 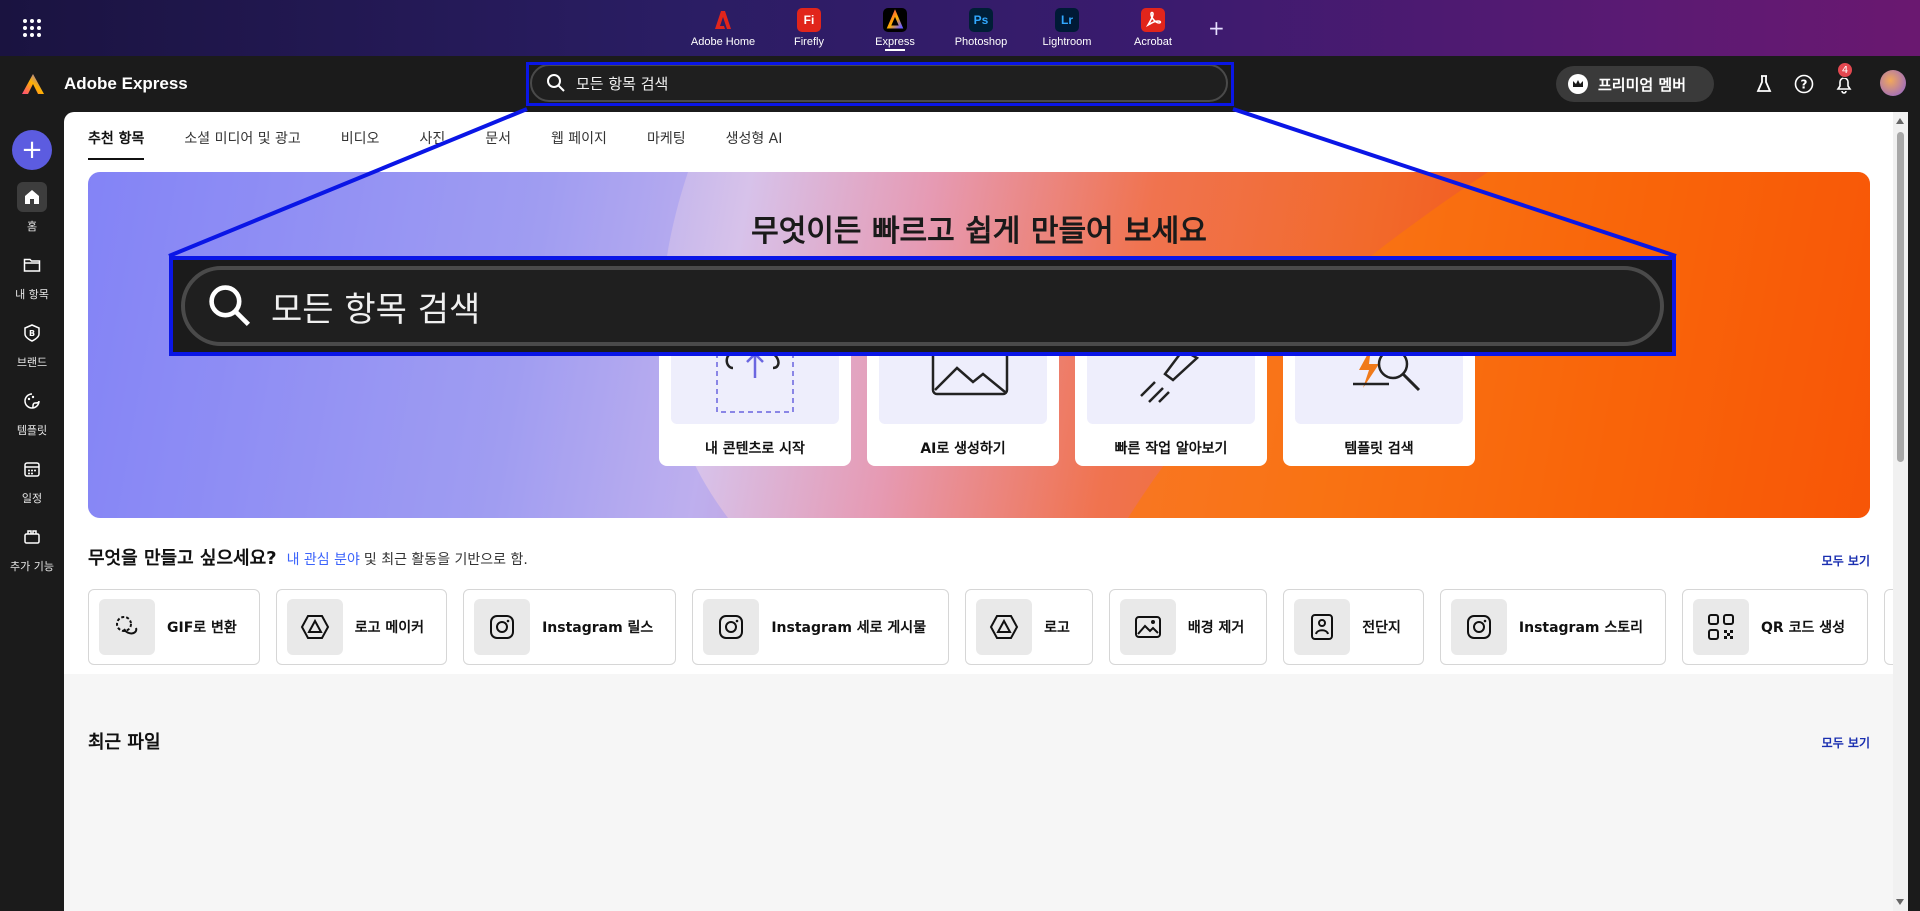 What do you see at coordinates (1900, 121) in the screenshot?
I see `scroll-up-icon` at bounding box center [1900, 121].